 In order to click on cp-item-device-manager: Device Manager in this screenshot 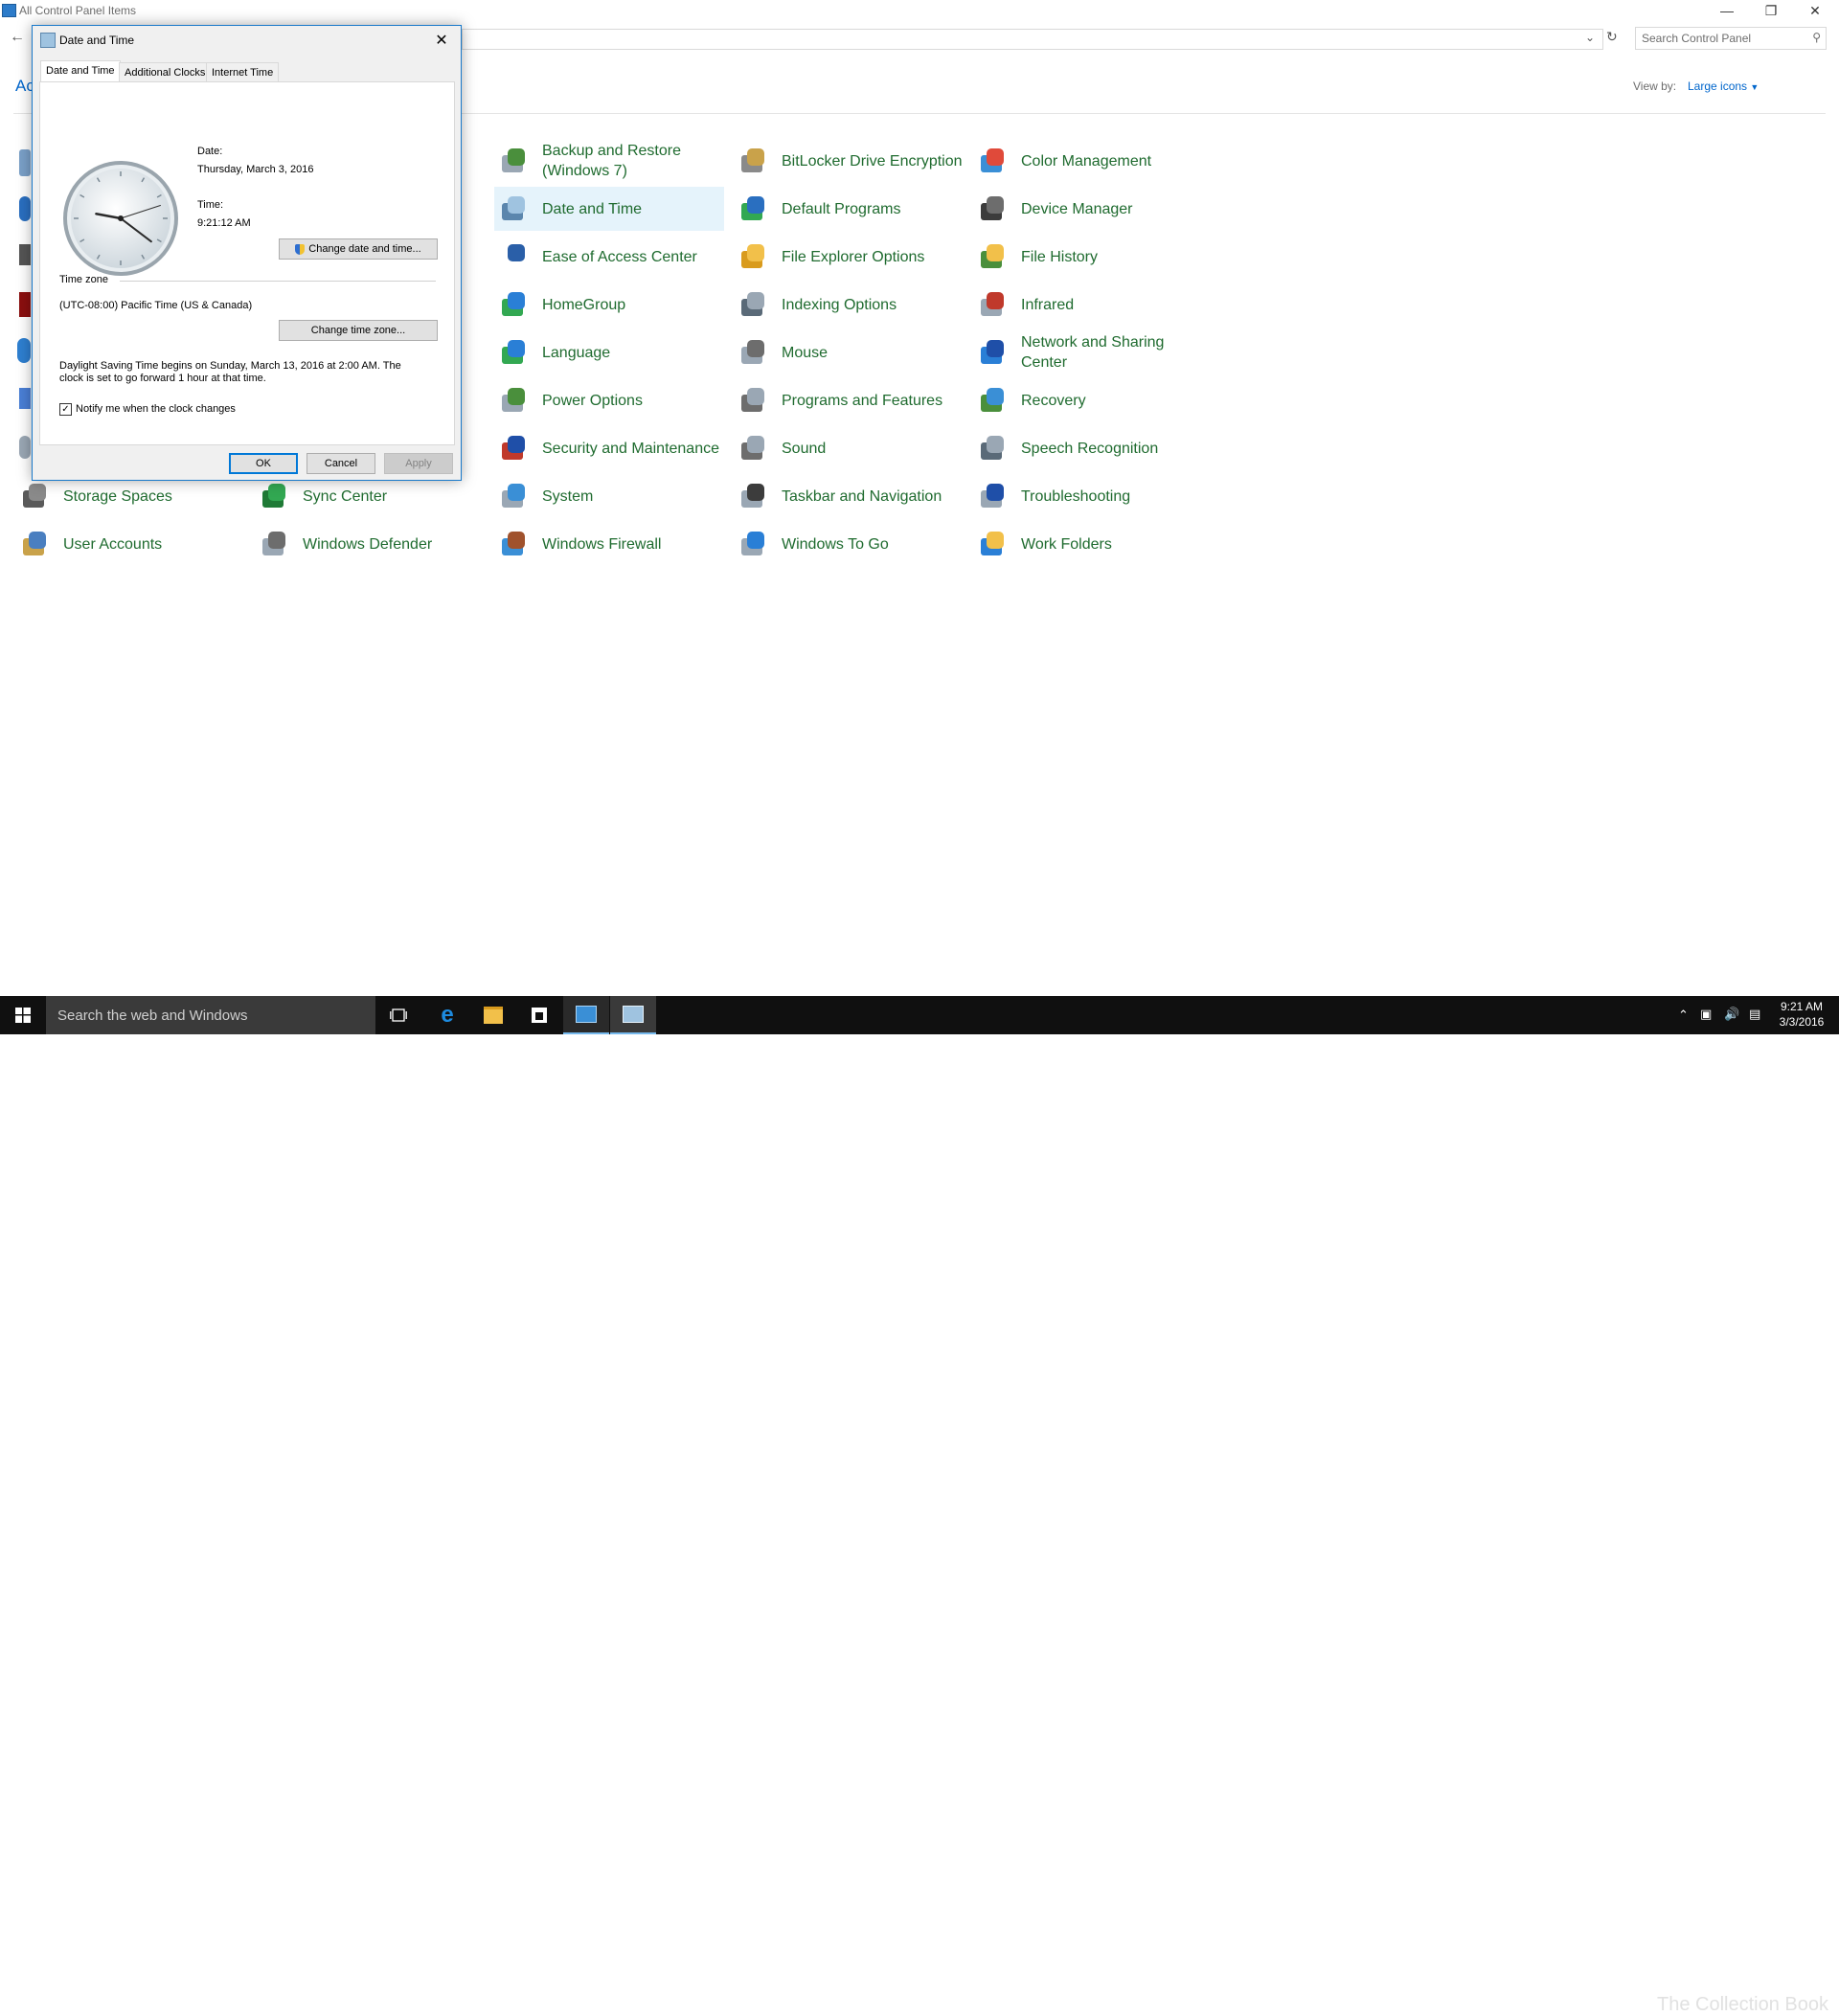, I will do `click(1088, 209)`.